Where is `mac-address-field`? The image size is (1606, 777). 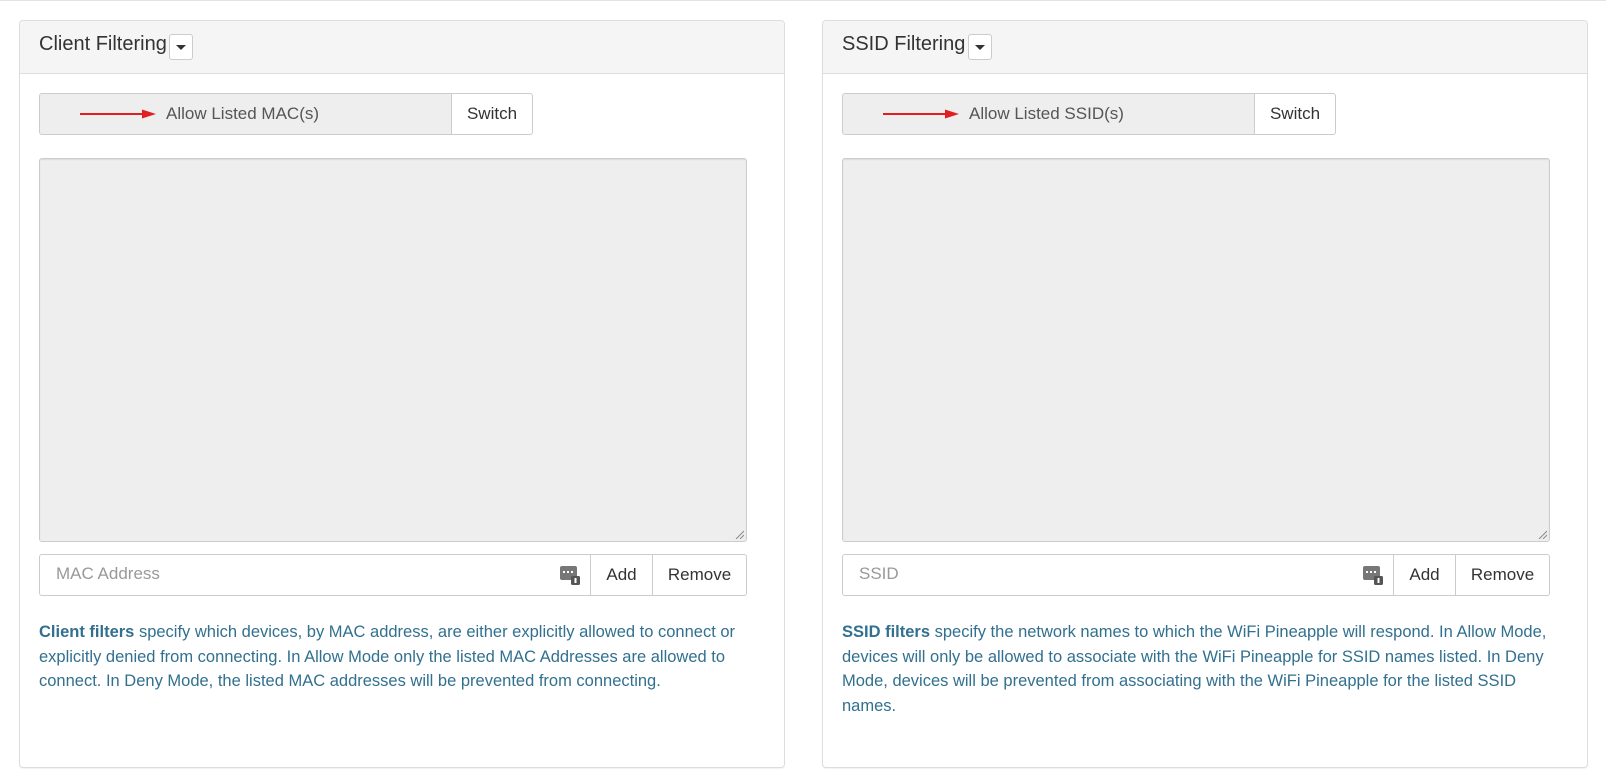 mac-address-field is located at coordinates (315, 575).